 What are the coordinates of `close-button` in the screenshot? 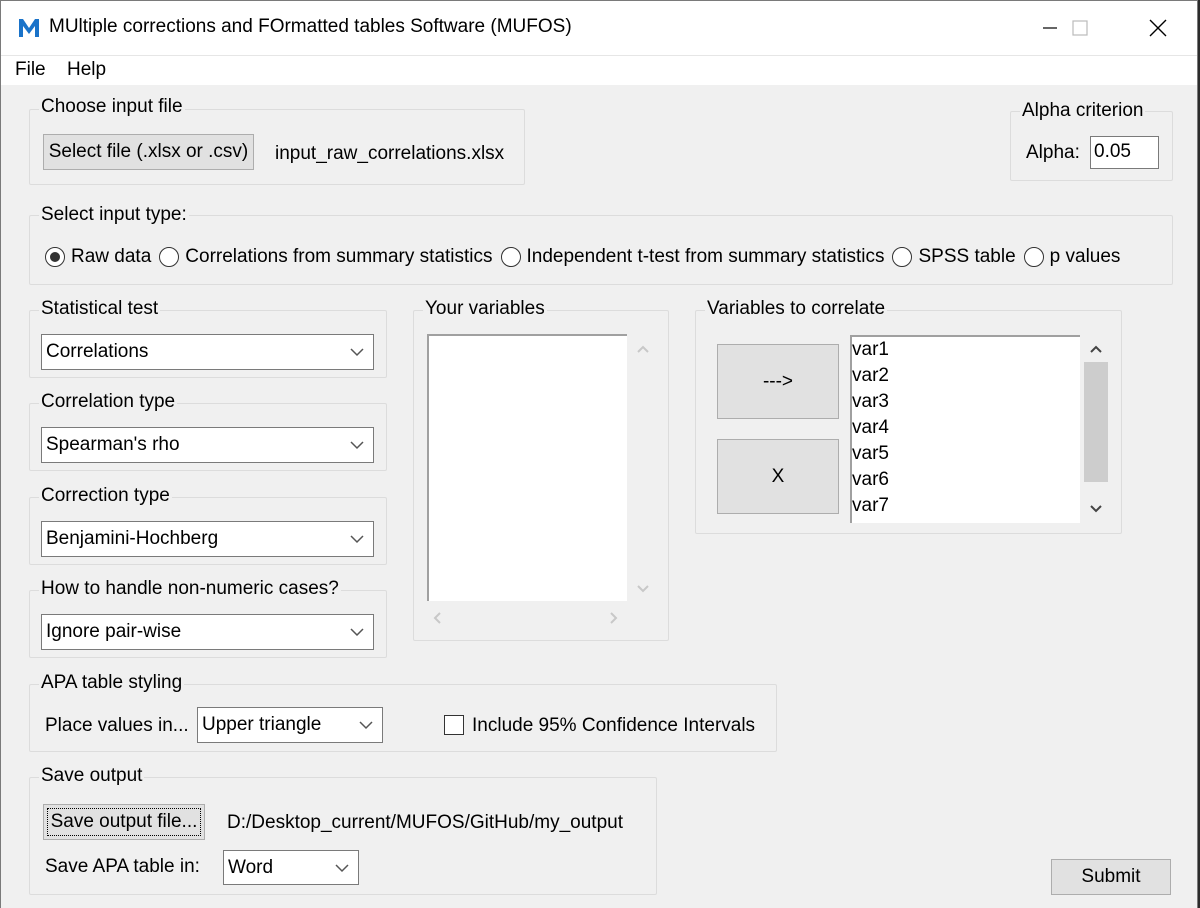 It's located at (1158, 28).